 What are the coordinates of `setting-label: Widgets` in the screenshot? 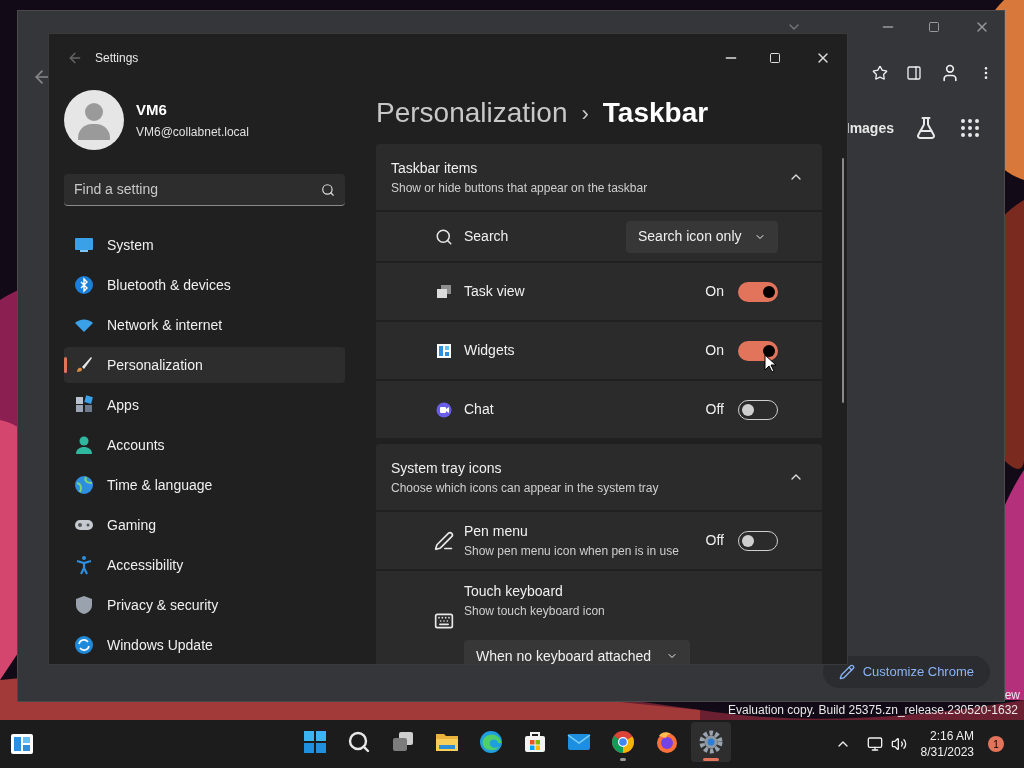 It's located at (489, 350).